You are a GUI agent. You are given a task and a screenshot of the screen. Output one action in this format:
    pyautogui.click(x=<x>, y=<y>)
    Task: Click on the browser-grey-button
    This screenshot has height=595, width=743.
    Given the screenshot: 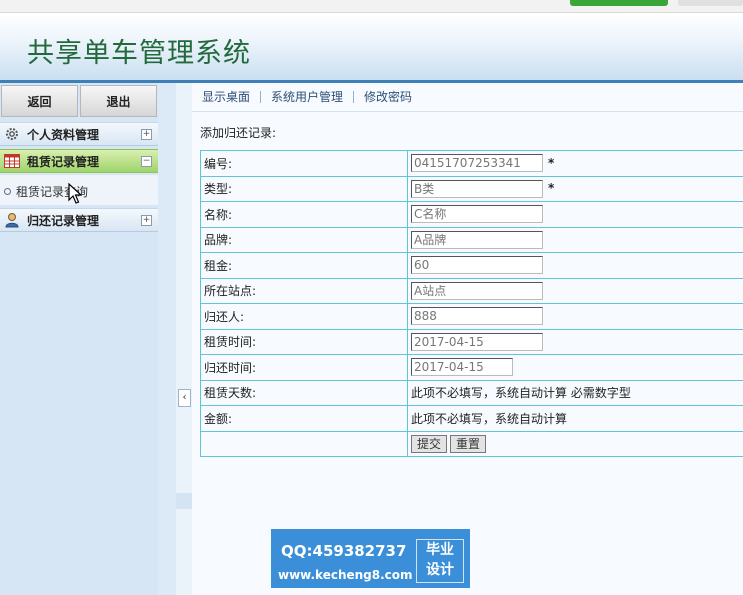 What is the action you would take?
    pyautogui.click(x=710, y=3)
    